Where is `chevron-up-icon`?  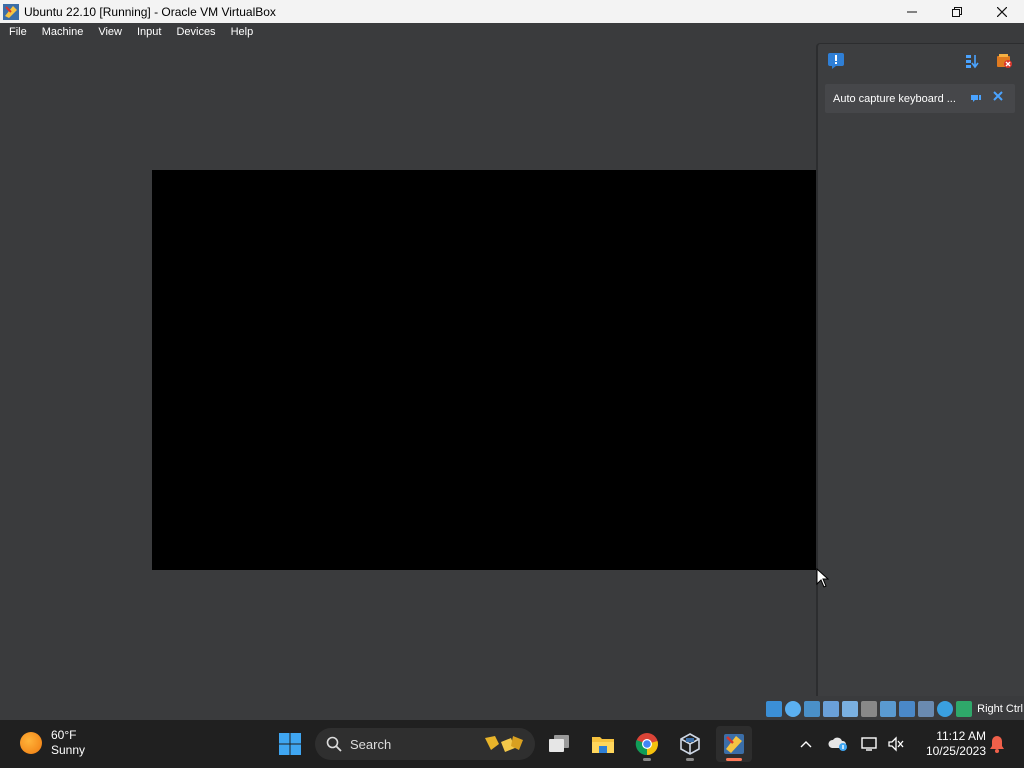 chevron-up-icon is located at coordinates (806, 744).